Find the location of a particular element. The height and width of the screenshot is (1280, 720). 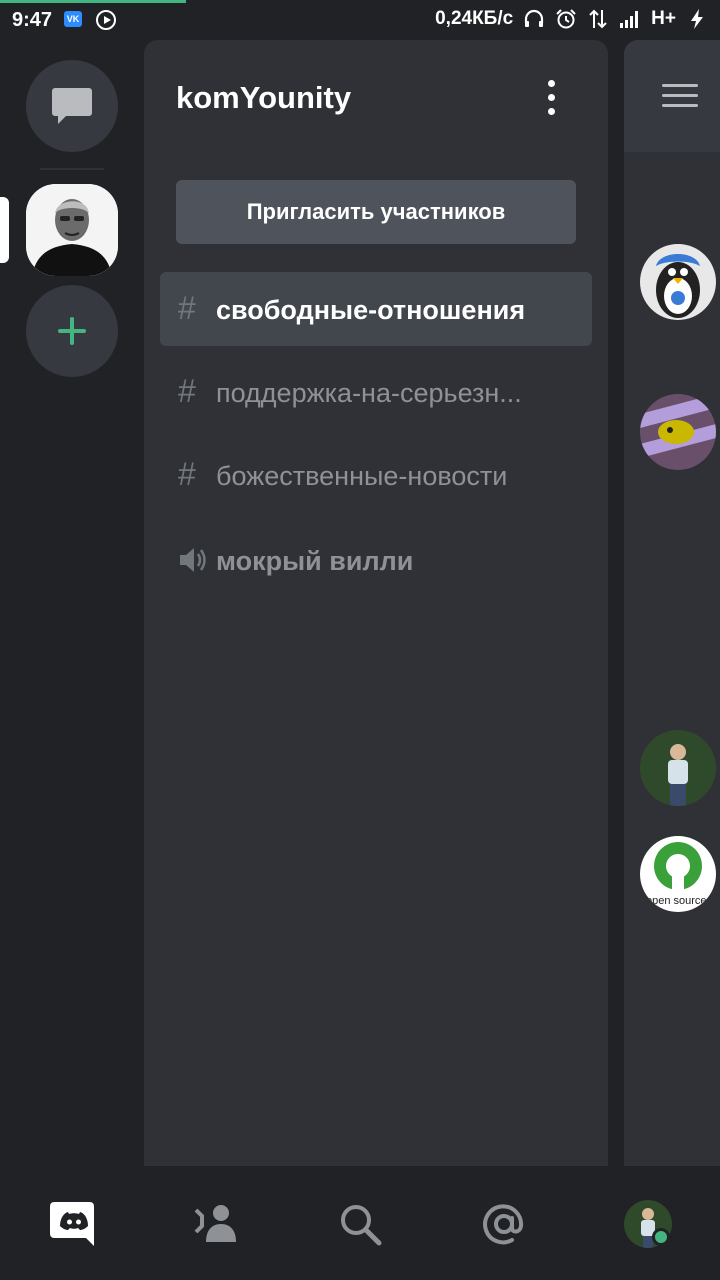

friends-icon is located at coordinates (216, 1224).